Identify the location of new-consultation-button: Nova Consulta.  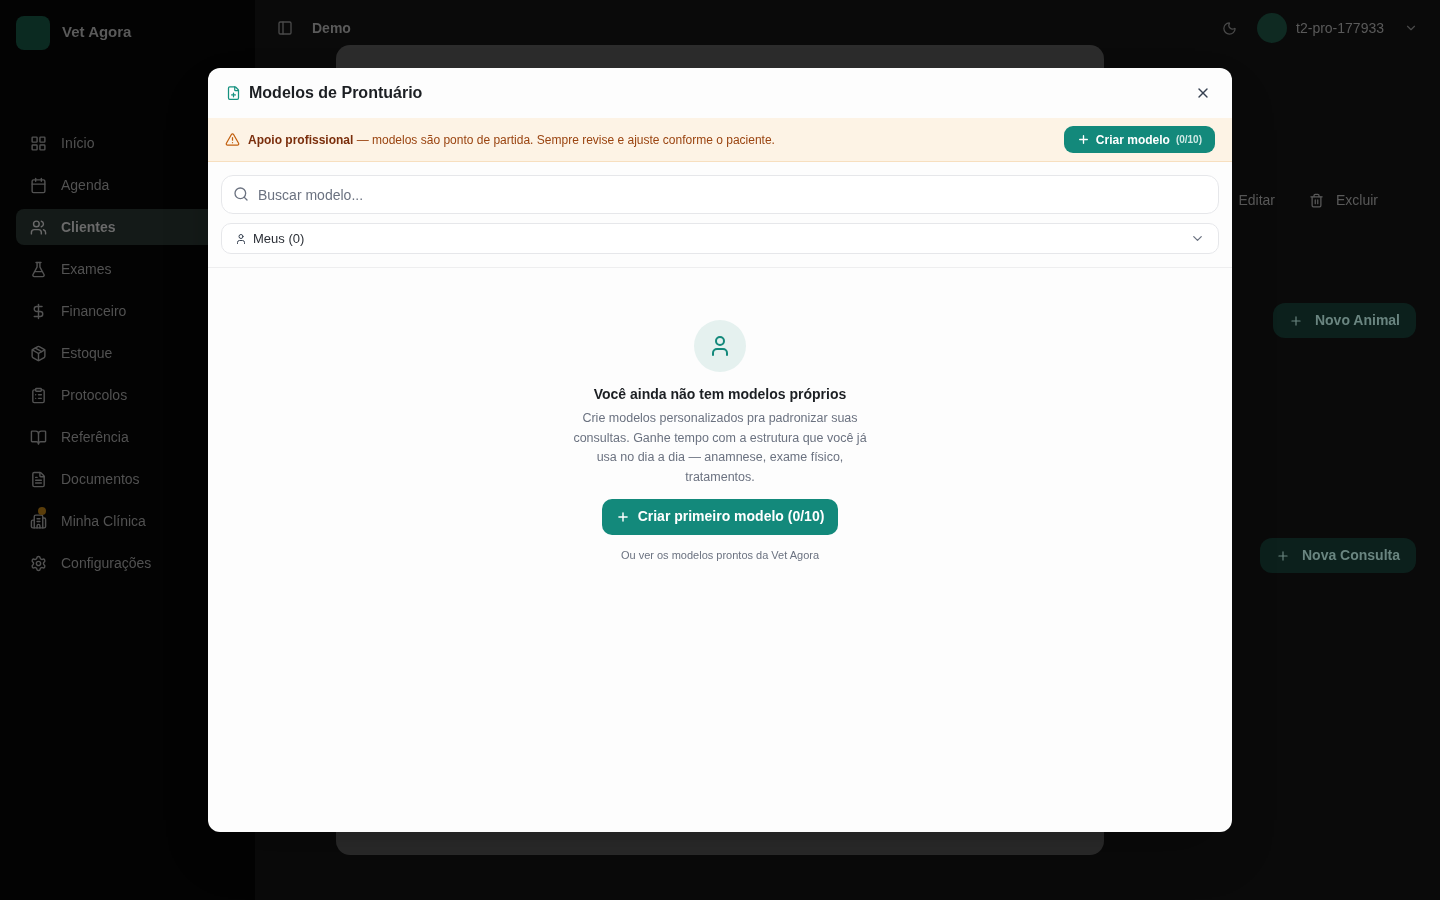
(1338, 555).